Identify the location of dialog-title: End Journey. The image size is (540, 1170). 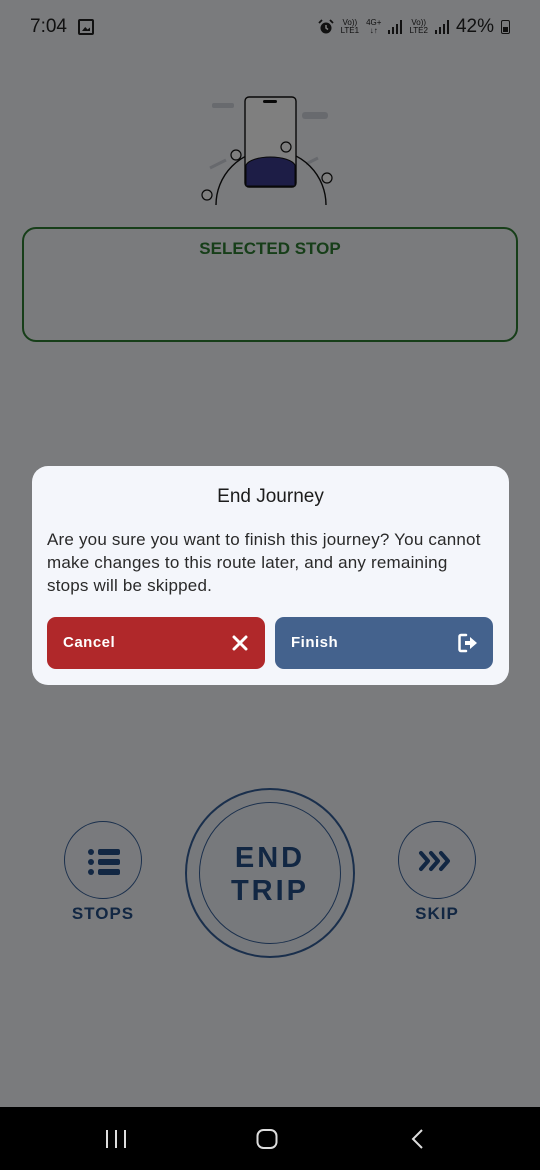
(270, 496).